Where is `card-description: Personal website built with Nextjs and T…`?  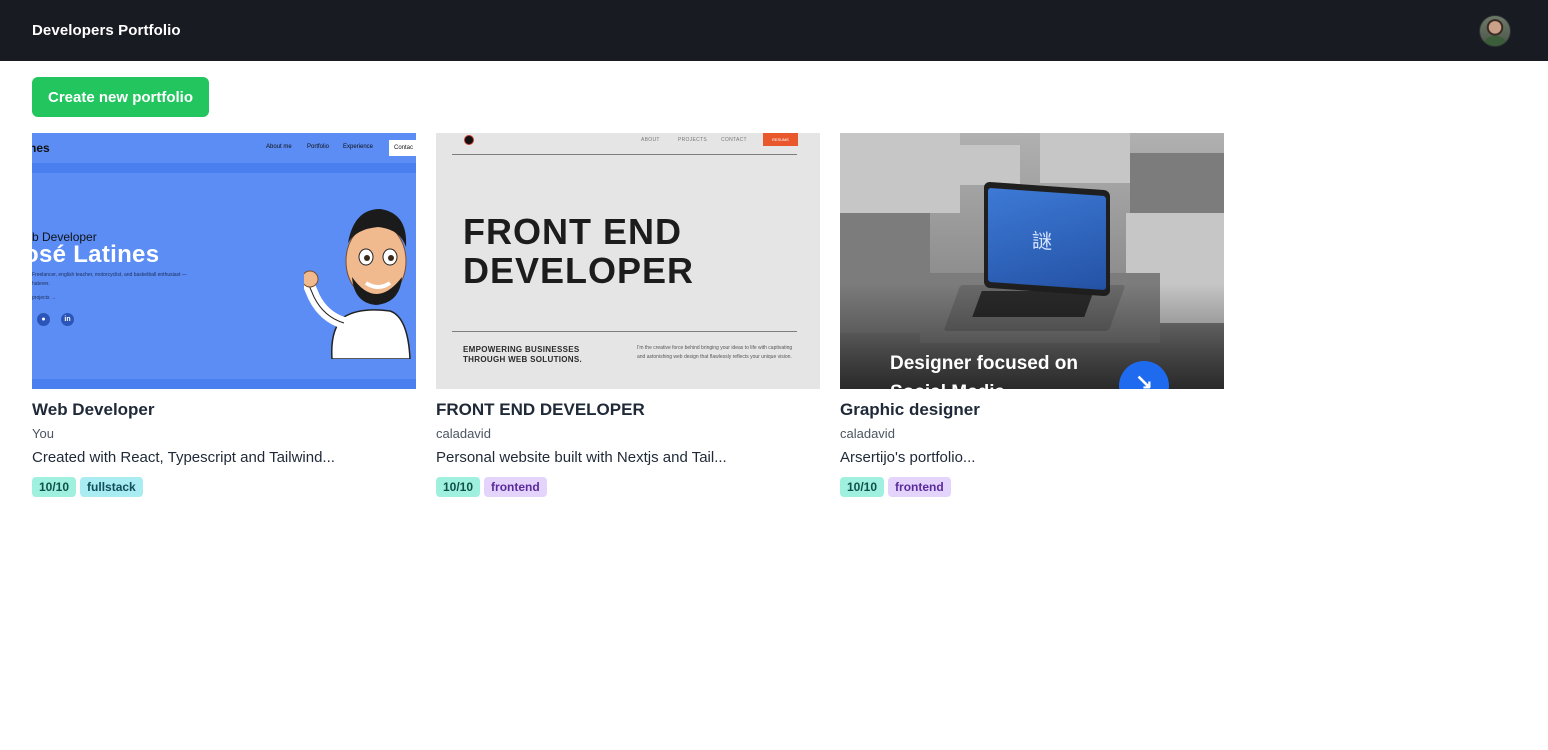
card-description: Personal website built with Nextjs and T… is located at coordinates (581, 457).